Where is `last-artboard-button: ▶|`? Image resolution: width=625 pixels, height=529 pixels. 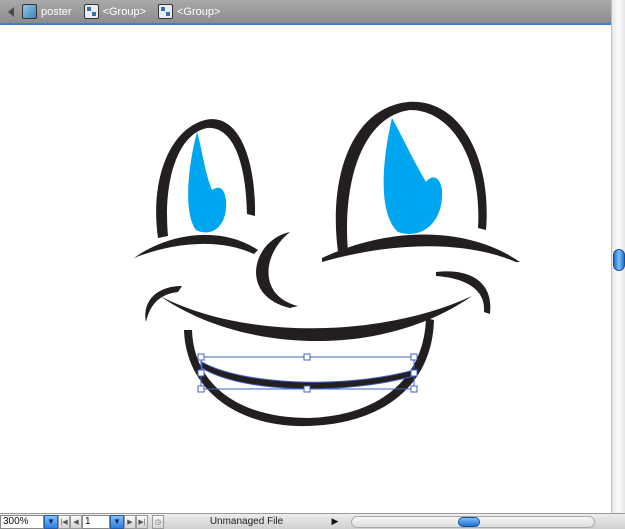 last-artboard-button: ▶| is located at coordinates (142, 521).